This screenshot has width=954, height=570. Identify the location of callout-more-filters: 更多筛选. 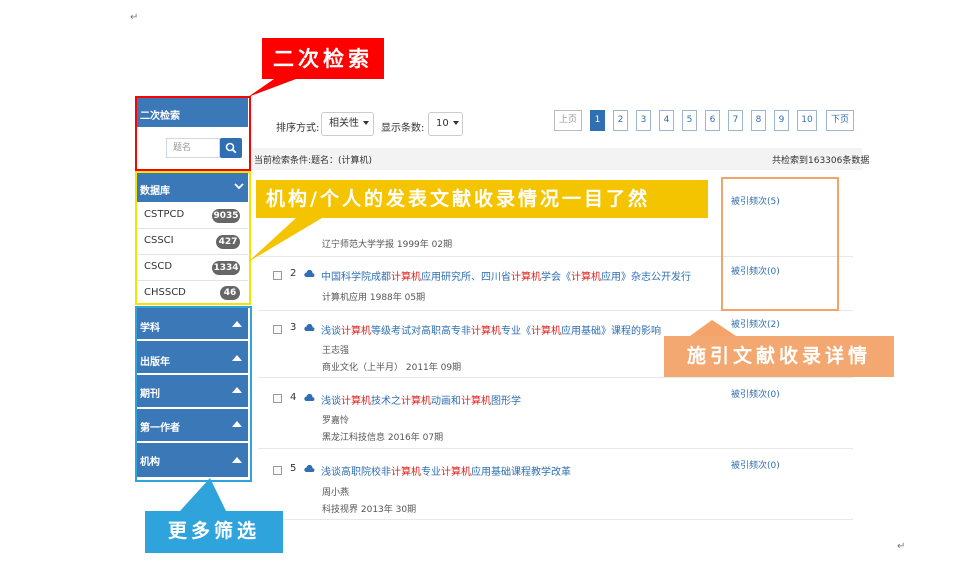
(214, 532).